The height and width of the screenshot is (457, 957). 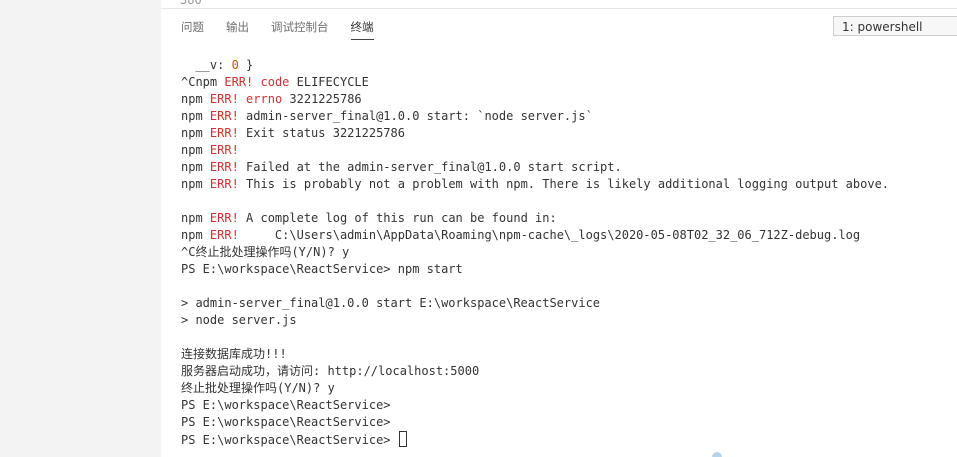 I want to click on terminal-line: > node server.js, so click(x=566, y=320).